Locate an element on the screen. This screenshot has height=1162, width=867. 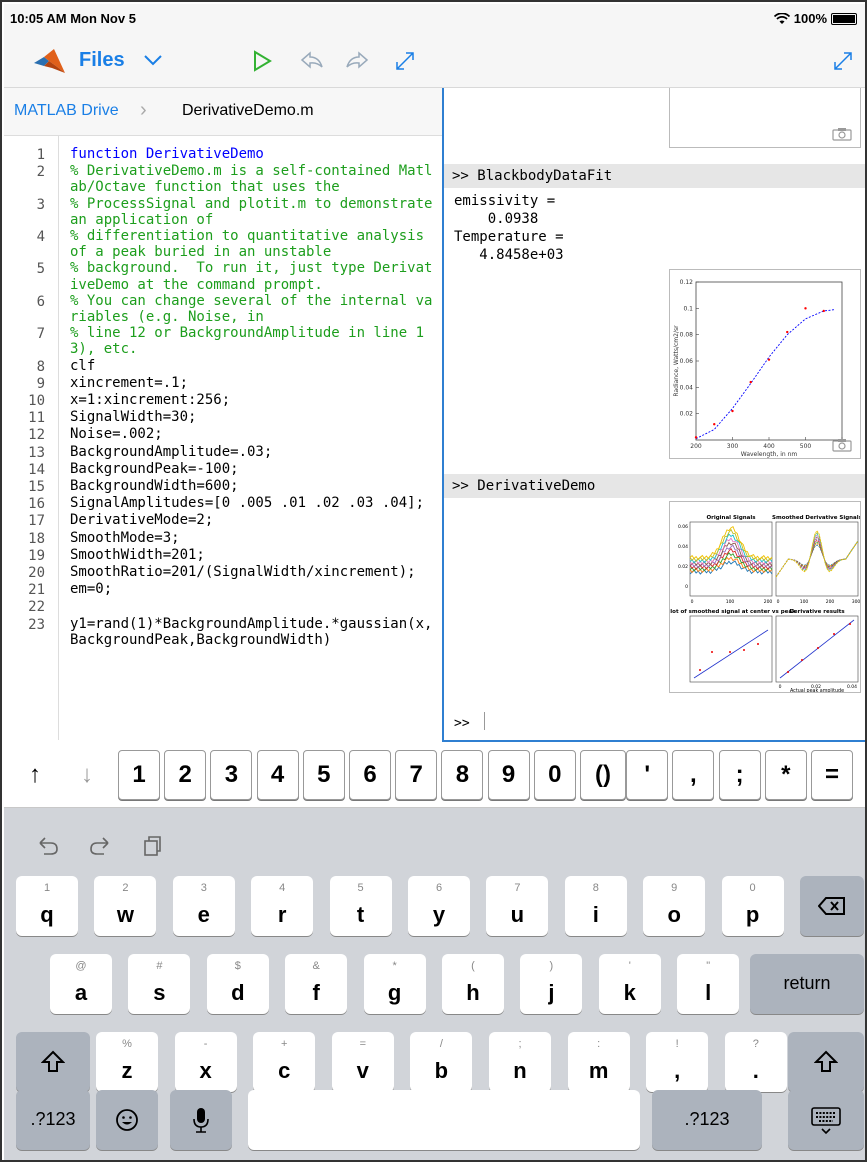
letter-key: & f is located at coordinates (316, 984).